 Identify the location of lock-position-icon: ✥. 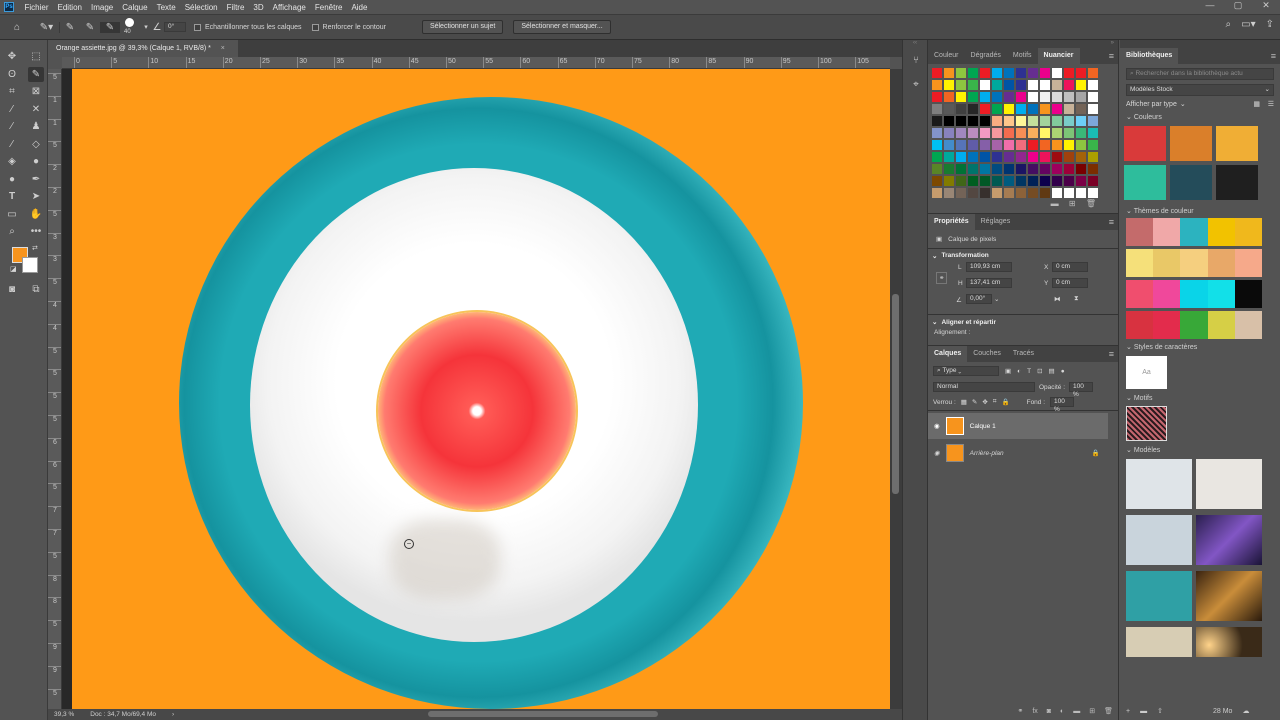
(984, 402).